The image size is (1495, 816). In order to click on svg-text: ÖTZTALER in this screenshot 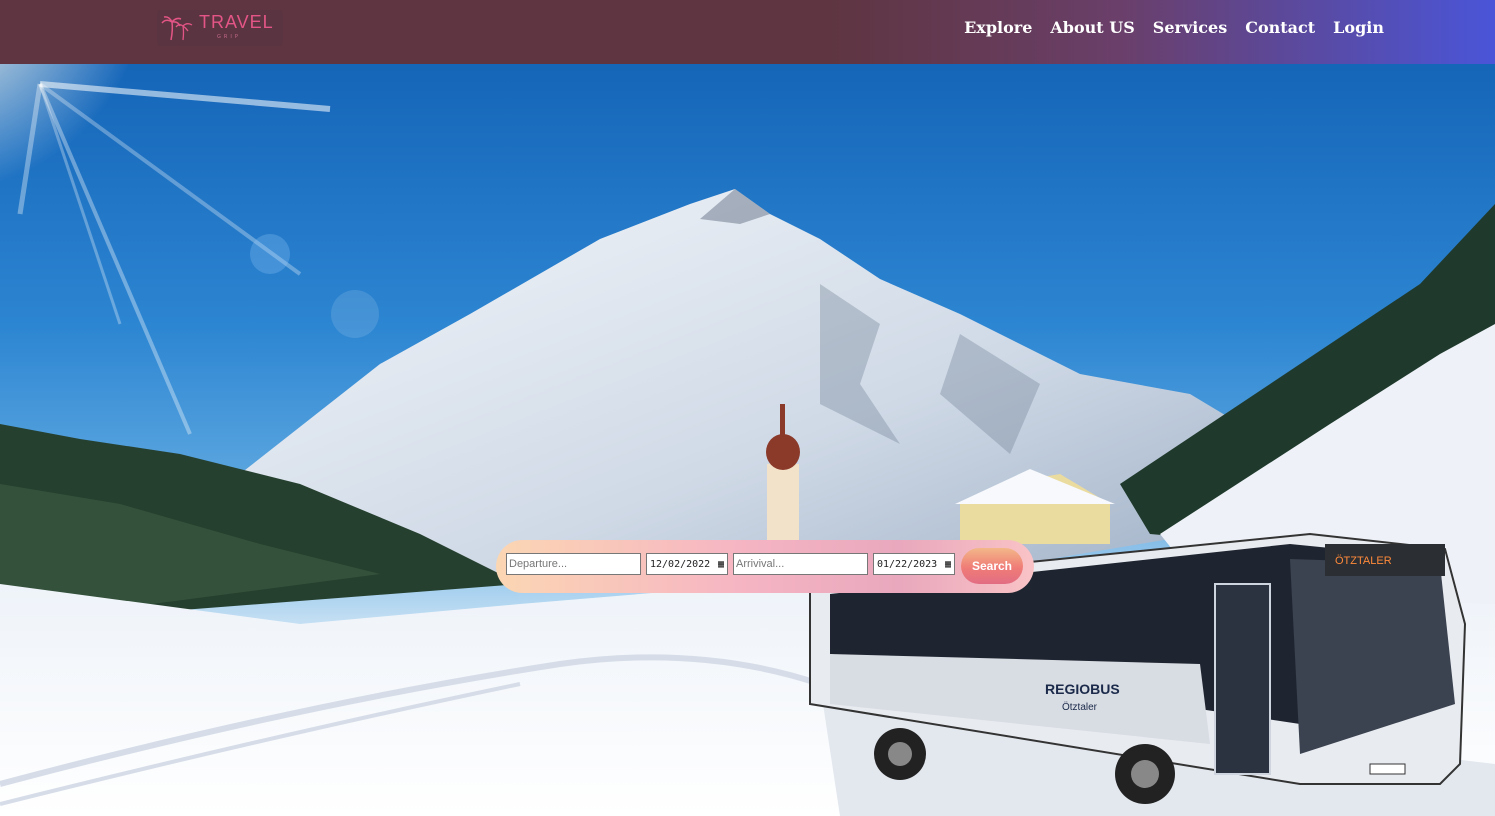, I will do `click(1363, 561)`.